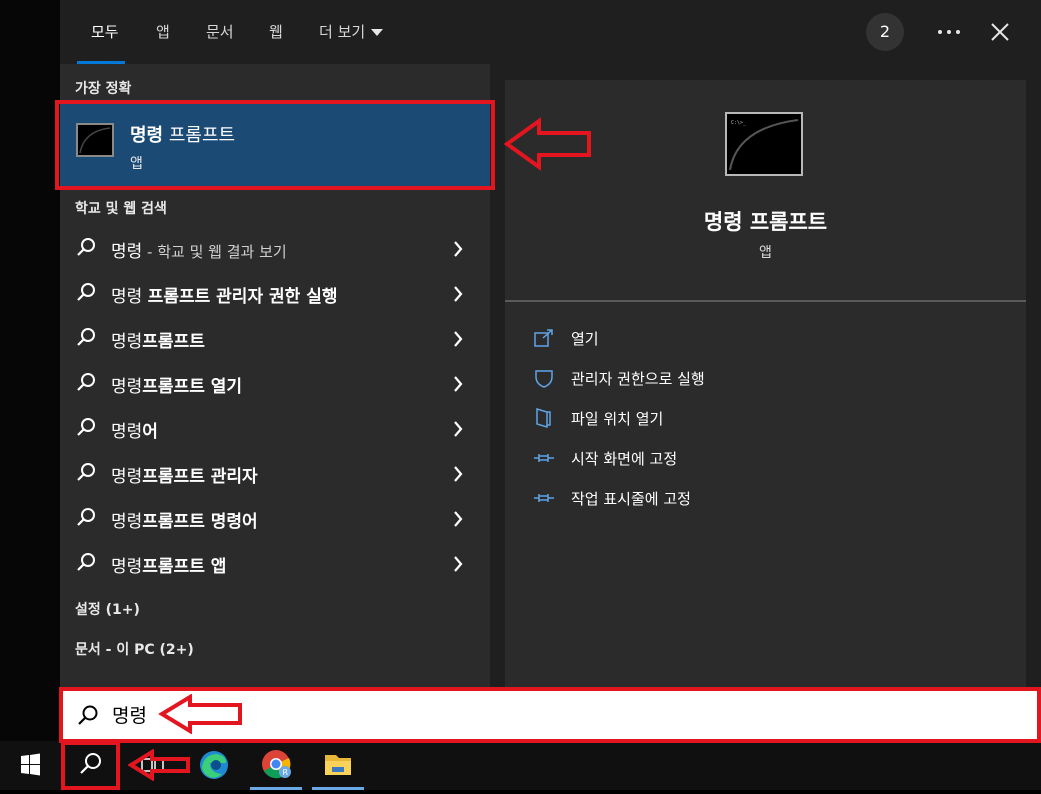 This screenshot has height=794, width=1041. I want to click on more-options-icon, so click(949, 32).